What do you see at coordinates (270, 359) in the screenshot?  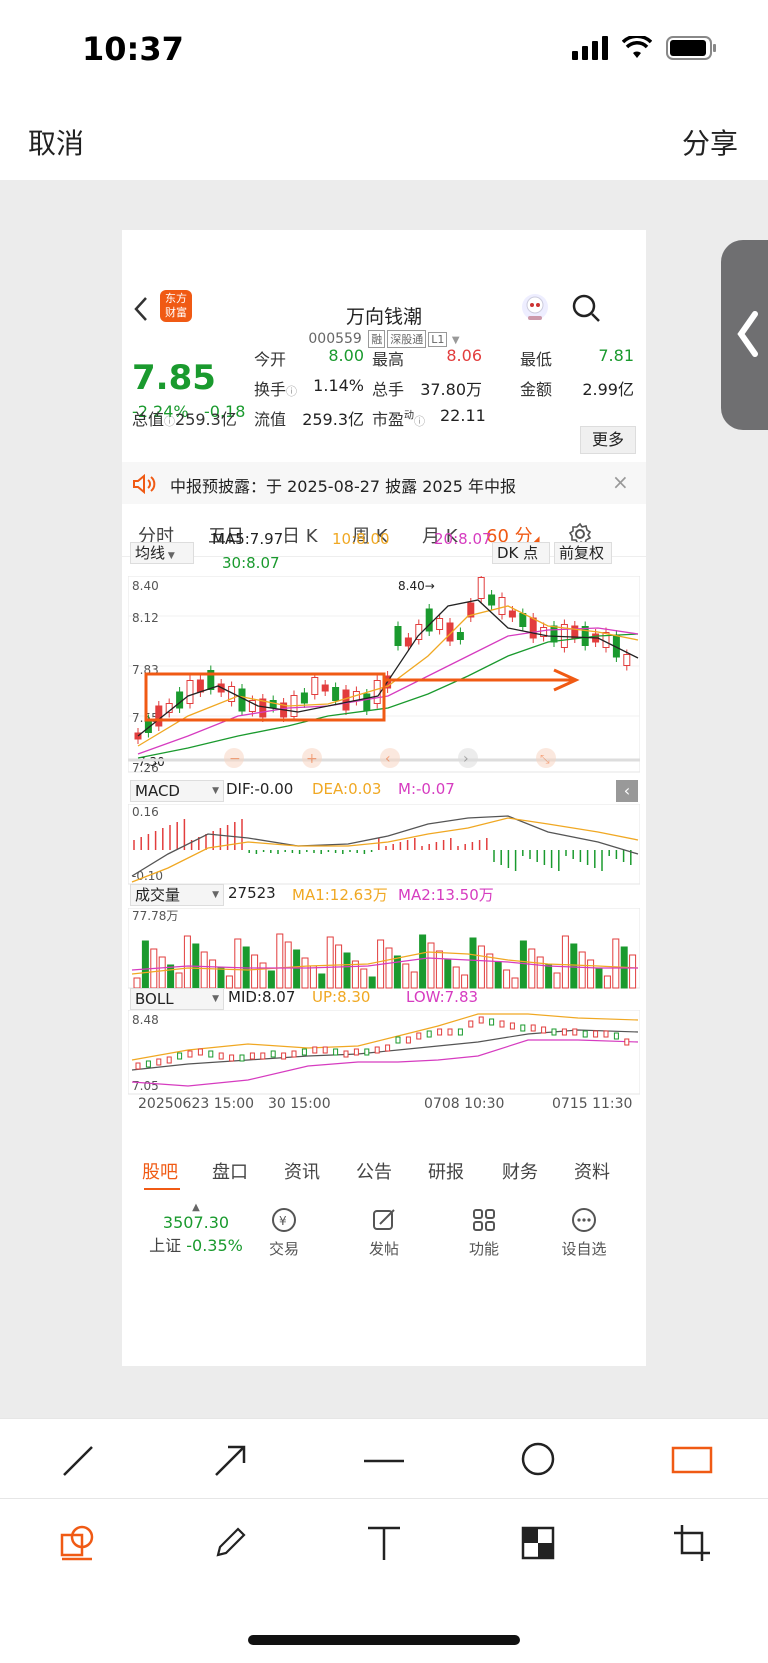 I see `open-label: 今开` at bounding box center [270, 359].